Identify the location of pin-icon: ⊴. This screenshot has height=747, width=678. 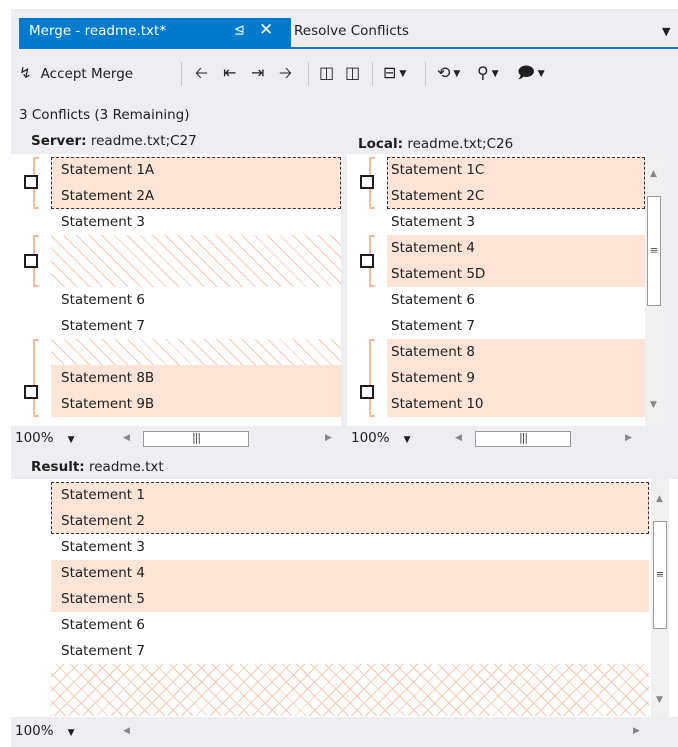
(239, 30).